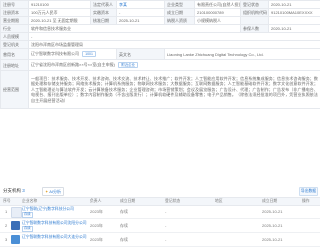  Describe the element at coordinates (55, 53) in the screenshot. I see `former-name: 辽宁智联数字科技有限公司` at that location.